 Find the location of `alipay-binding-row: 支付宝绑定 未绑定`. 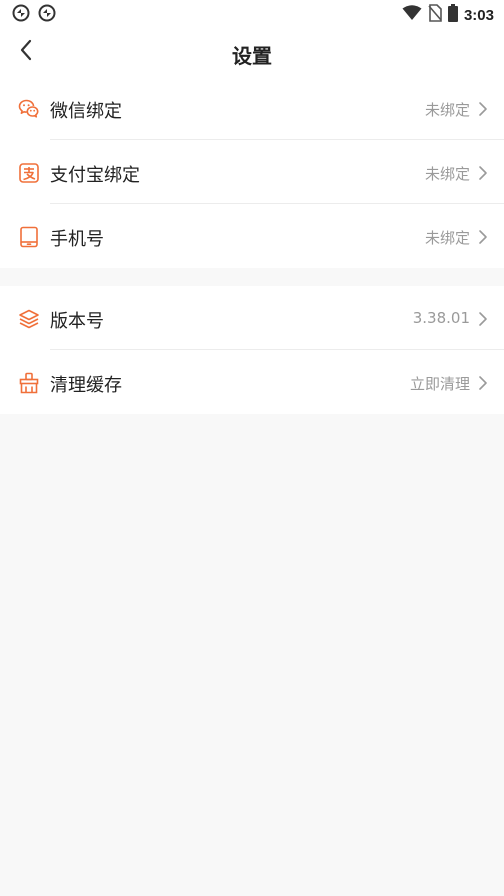

alipay-binding-row: 支付宝绑定 未绑定 is located at coordinates (252, 172).